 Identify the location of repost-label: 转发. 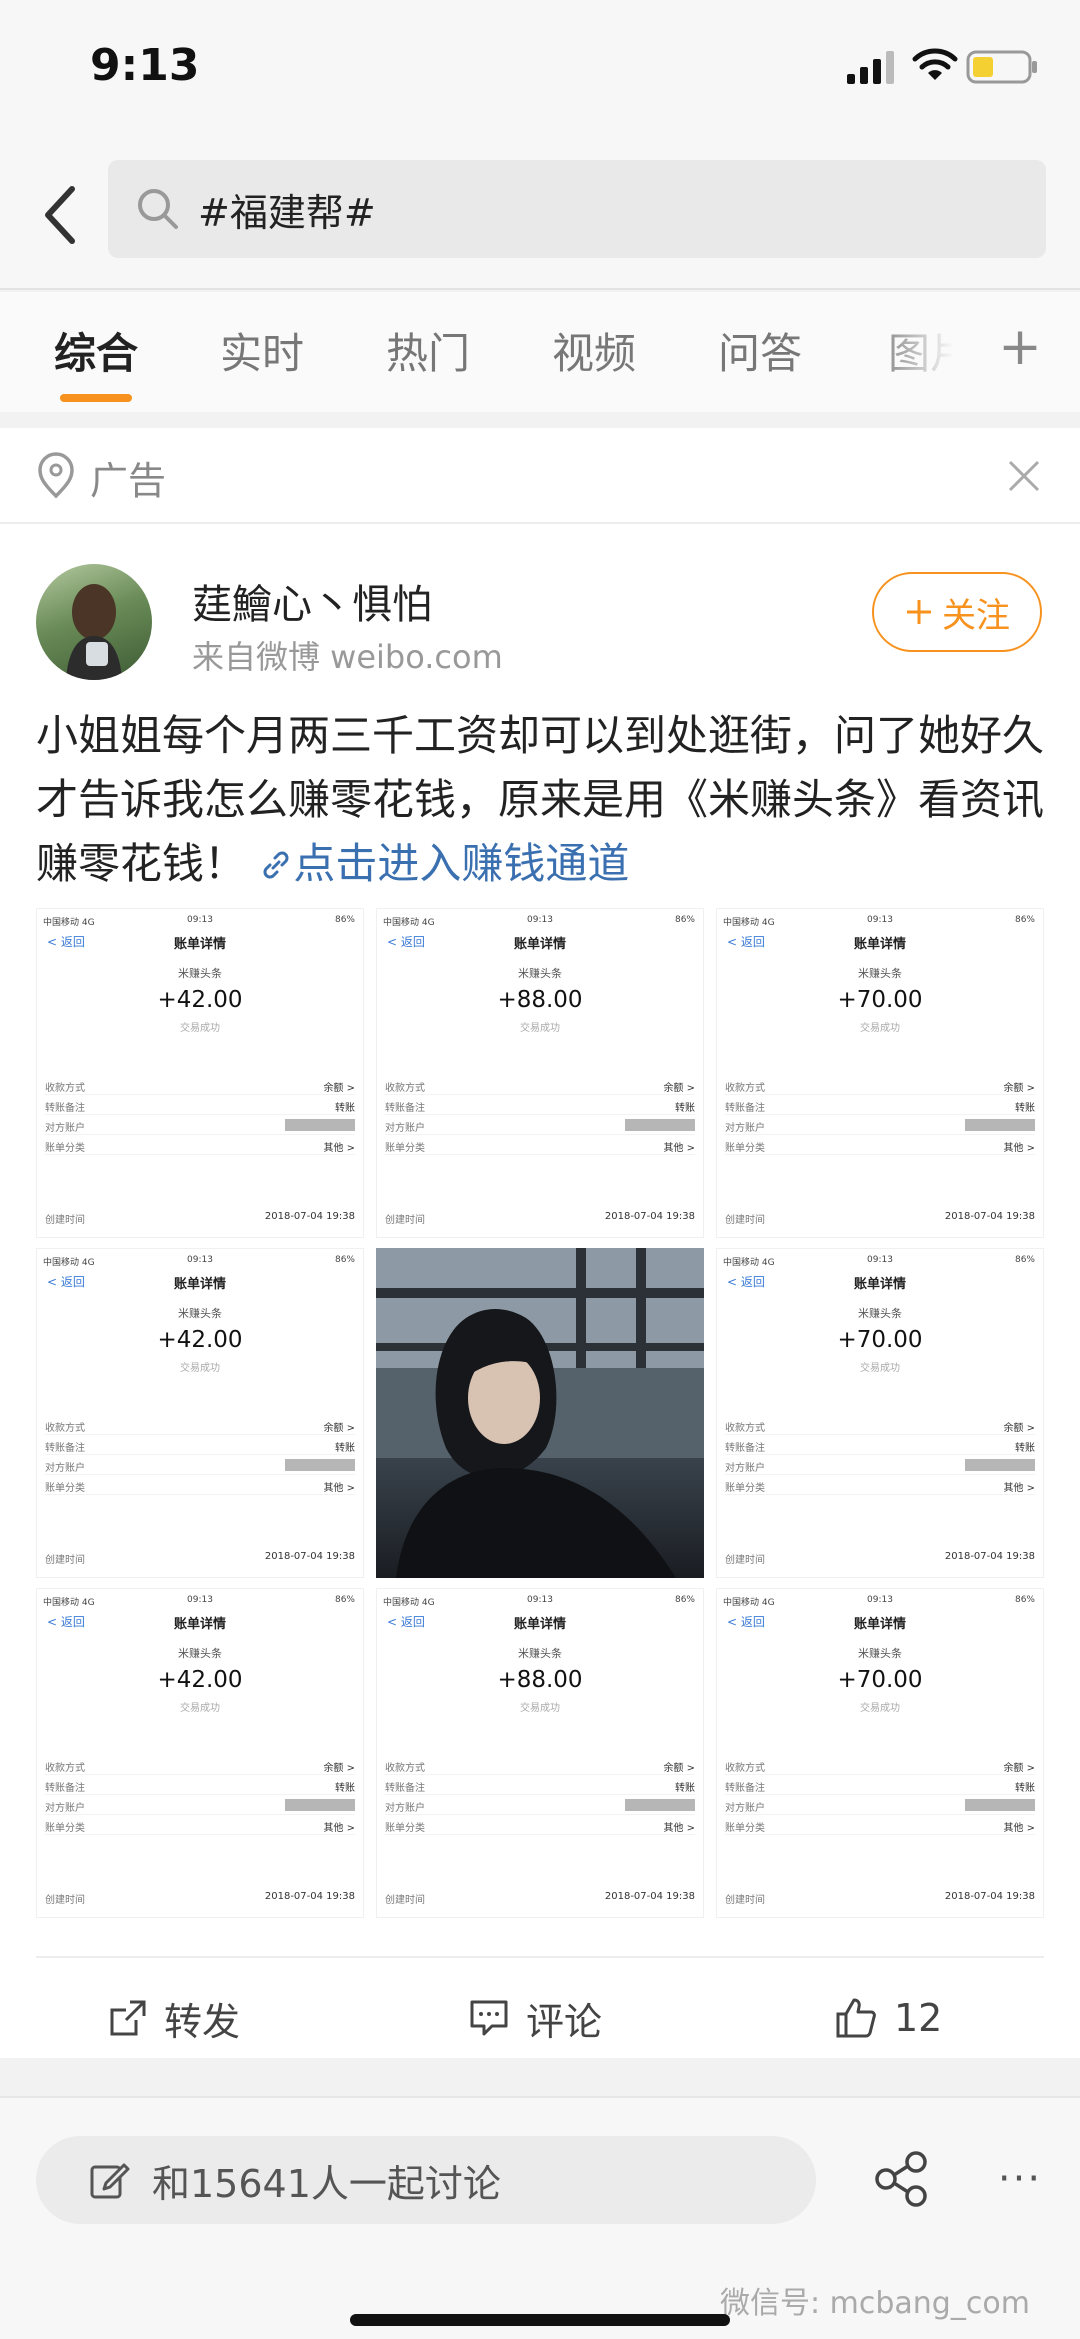
(202, 2021).